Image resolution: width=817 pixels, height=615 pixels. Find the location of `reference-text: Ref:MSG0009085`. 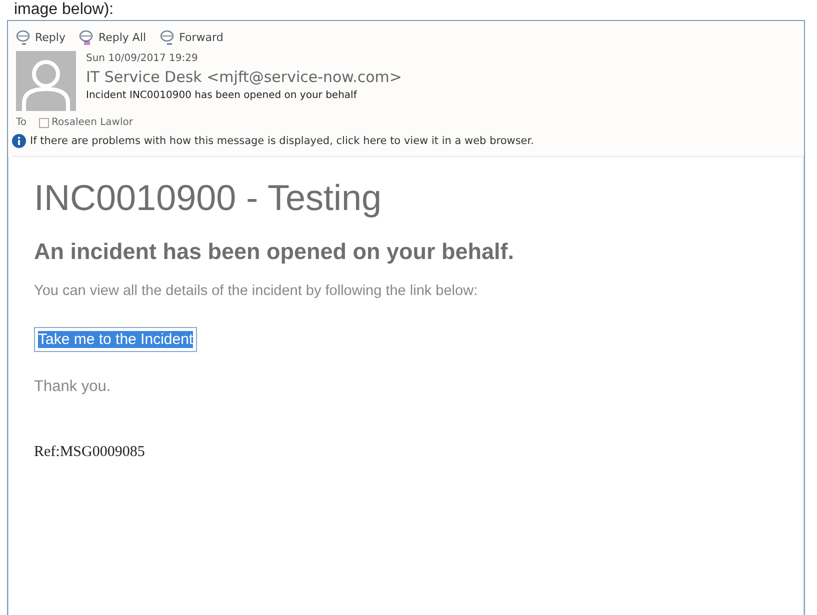

reference-text: Ref:MSG0009085 is located at coordinates (90, 452).